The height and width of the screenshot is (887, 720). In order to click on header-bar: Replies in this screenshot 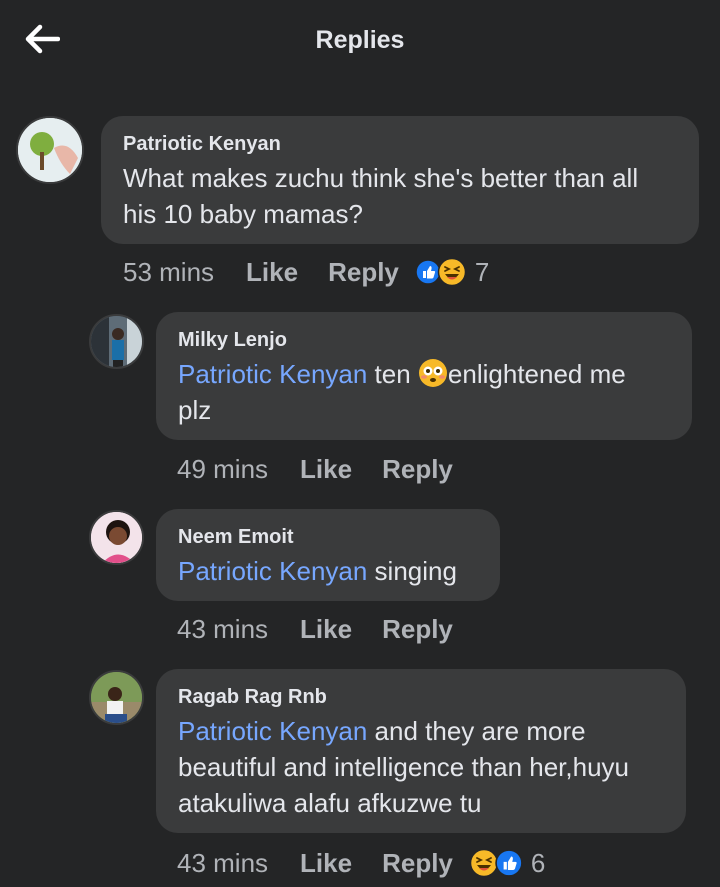, I will do `click(360, 42)`.